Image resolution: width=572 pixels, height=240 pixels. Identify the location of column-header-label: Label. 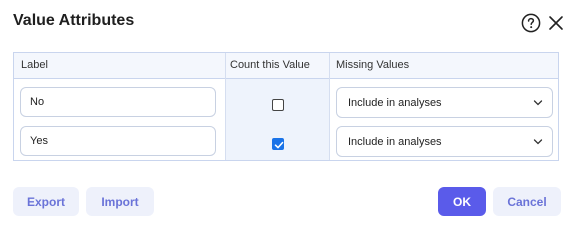
(34, 65).